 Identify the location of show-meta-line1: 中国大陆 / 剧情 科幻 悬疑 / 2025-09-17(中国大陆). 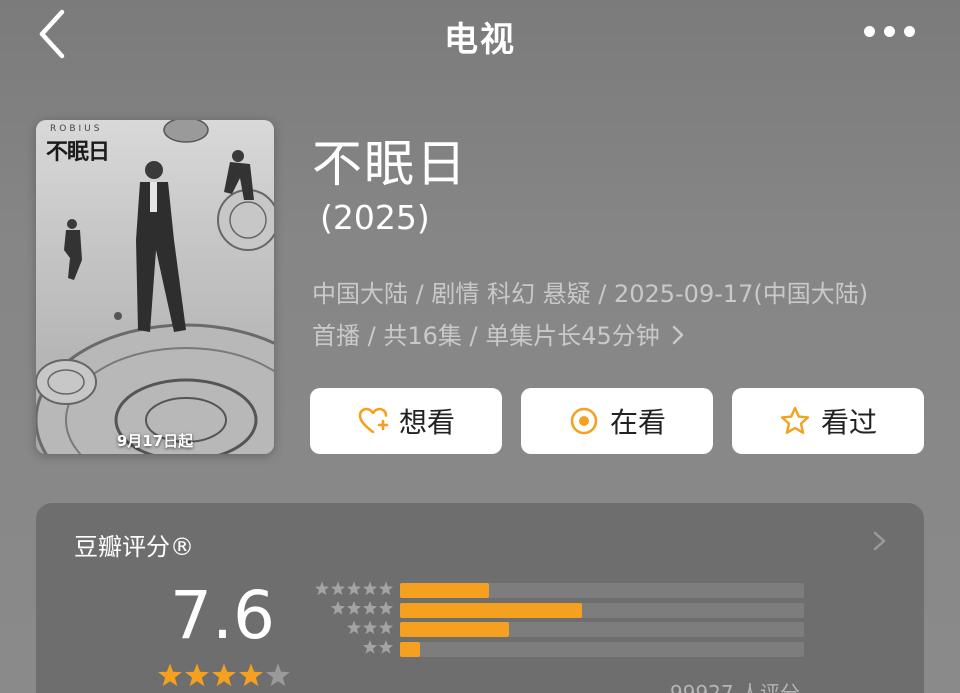
(590, 294).